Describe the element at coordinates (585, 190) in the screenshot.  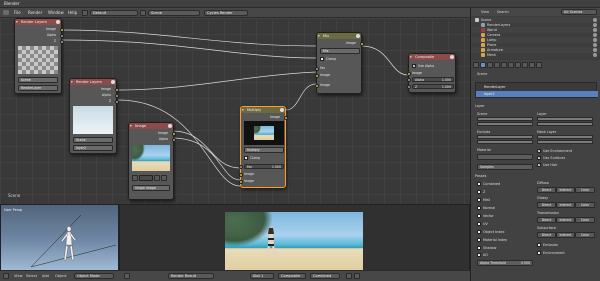
I see `diffuse-color-toggle: Color` at that location.